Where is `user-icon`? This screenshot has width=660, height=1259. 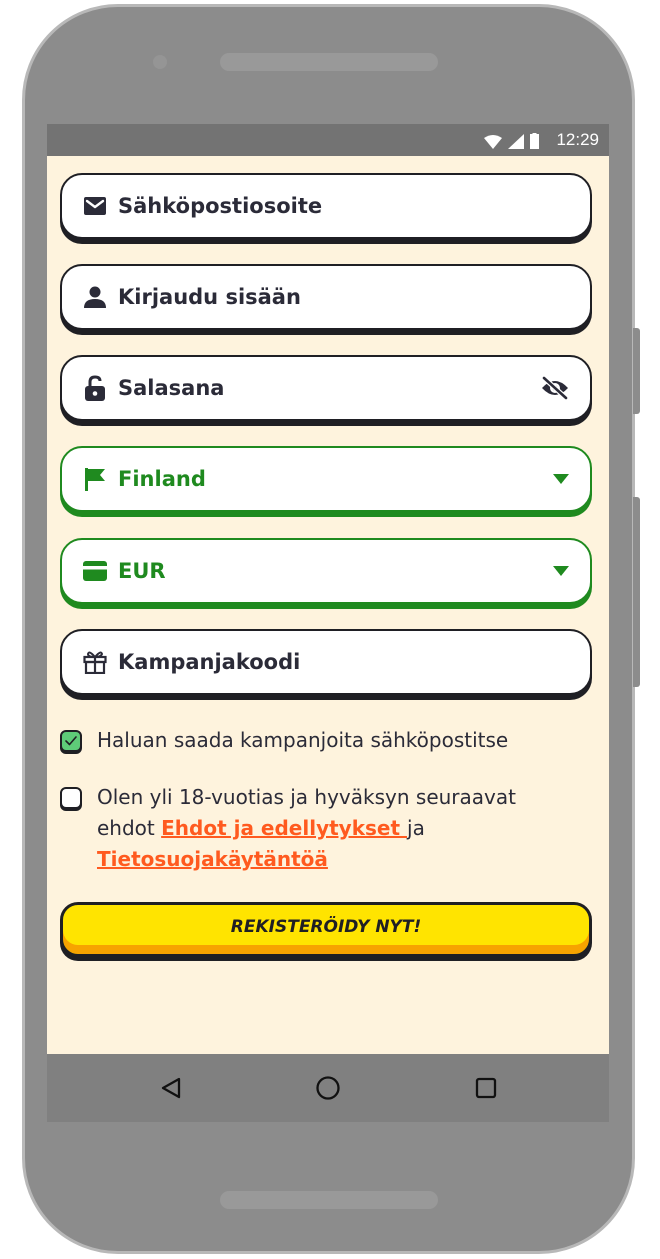 user-icon is located at coordinates (95, 297).